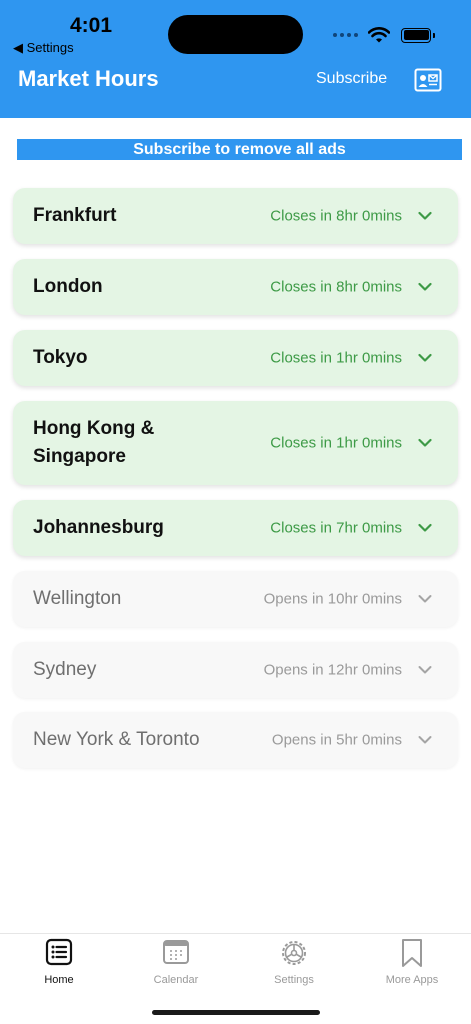 This screenshot has height=1024, width=471. Describe the element at coordinates (239, 149) in the screenshot. I see `ad-banner: Subscribe to remove all ads` at that location.